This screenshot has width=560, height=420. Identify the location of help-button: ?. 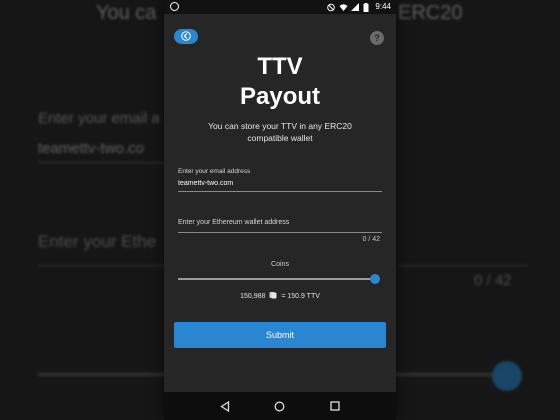
(377, 38).